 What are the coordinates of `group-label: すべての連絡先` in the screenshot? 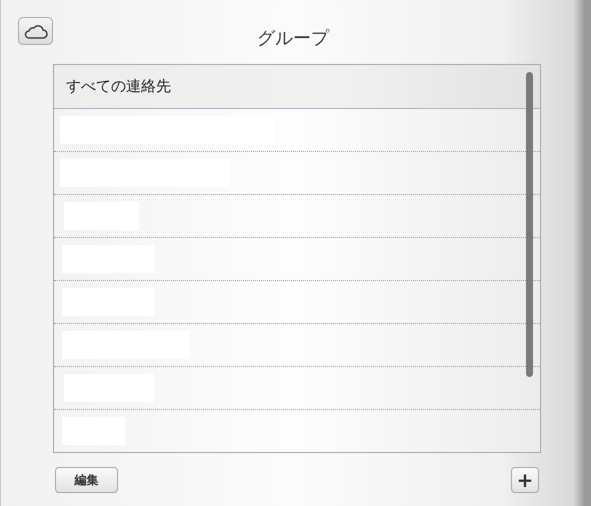 It's located at (118, 86).